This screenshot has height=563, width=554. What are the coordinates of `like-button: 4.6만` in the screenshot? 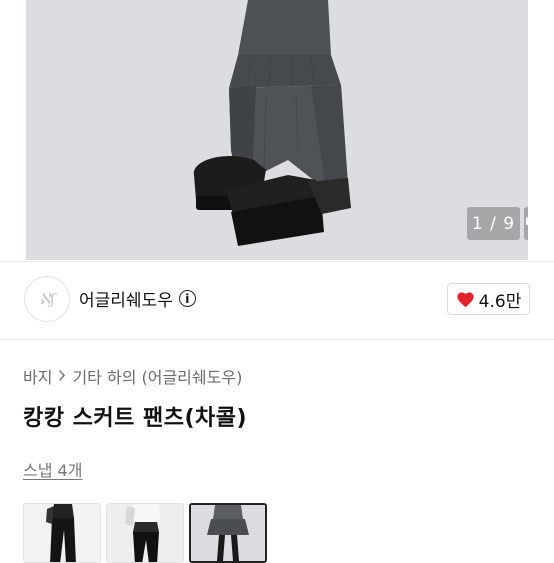 It's located at (488, 299).